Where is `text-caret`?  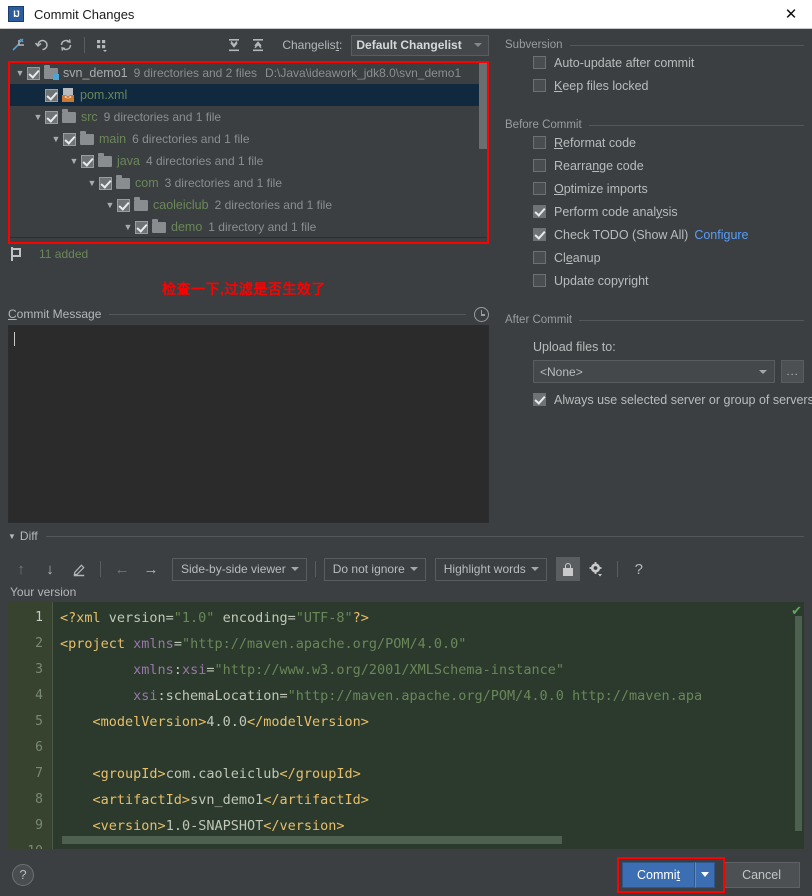
text-caret is located at coordinates (14, 339).